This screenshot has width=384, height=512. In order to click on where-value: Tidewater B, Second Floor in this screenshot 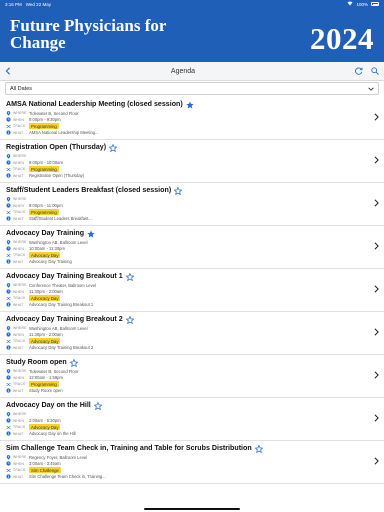, I will do `click(54, 371)`.